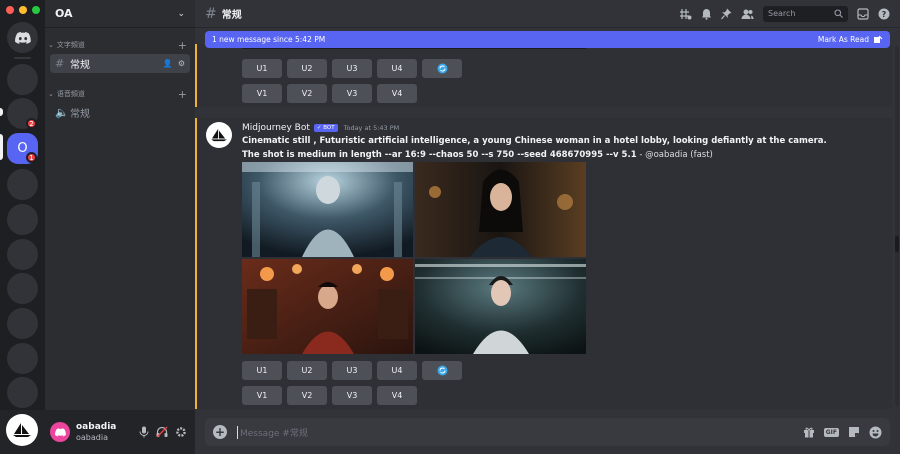 This screenshot has height=454, width=900. What do you see at coordinates (1, 112) in the screenshot?
I see `unread-pill` at bounding box center [1, 112].